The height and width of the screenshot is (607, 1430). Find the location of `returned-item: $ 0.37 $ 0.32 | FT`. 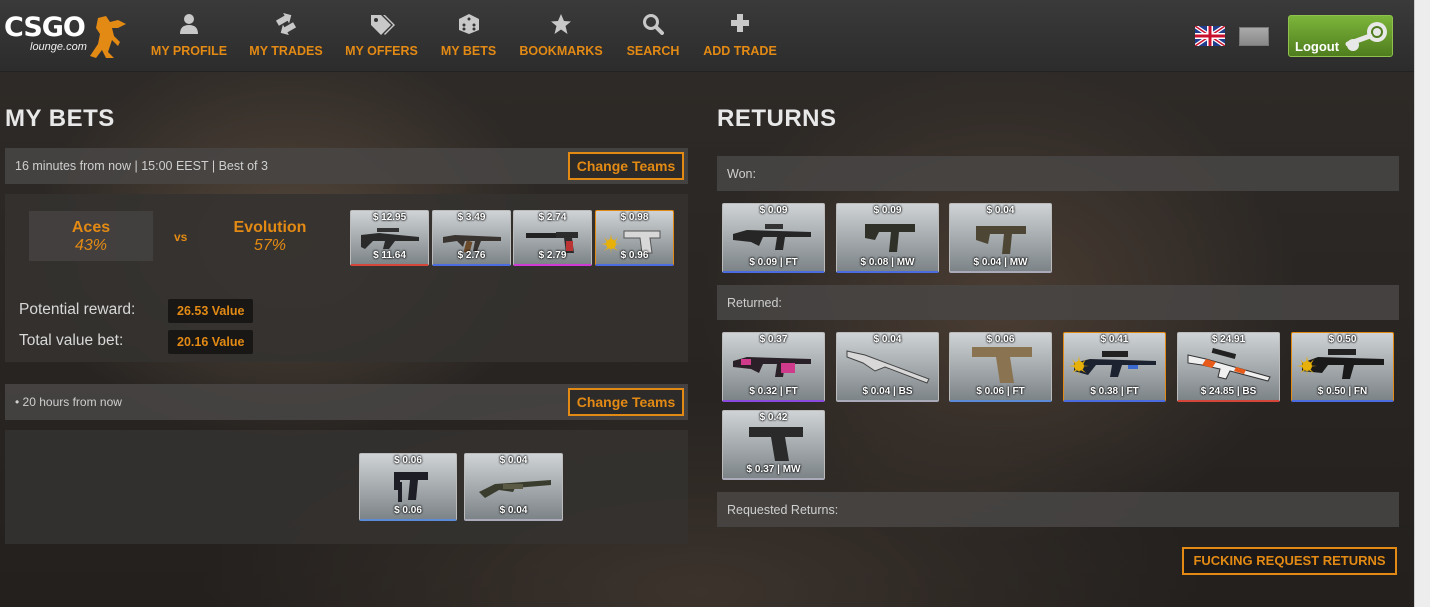

returned-item: $ 0.37 $ 0.32 | FT is located at coordinates (773, 367).